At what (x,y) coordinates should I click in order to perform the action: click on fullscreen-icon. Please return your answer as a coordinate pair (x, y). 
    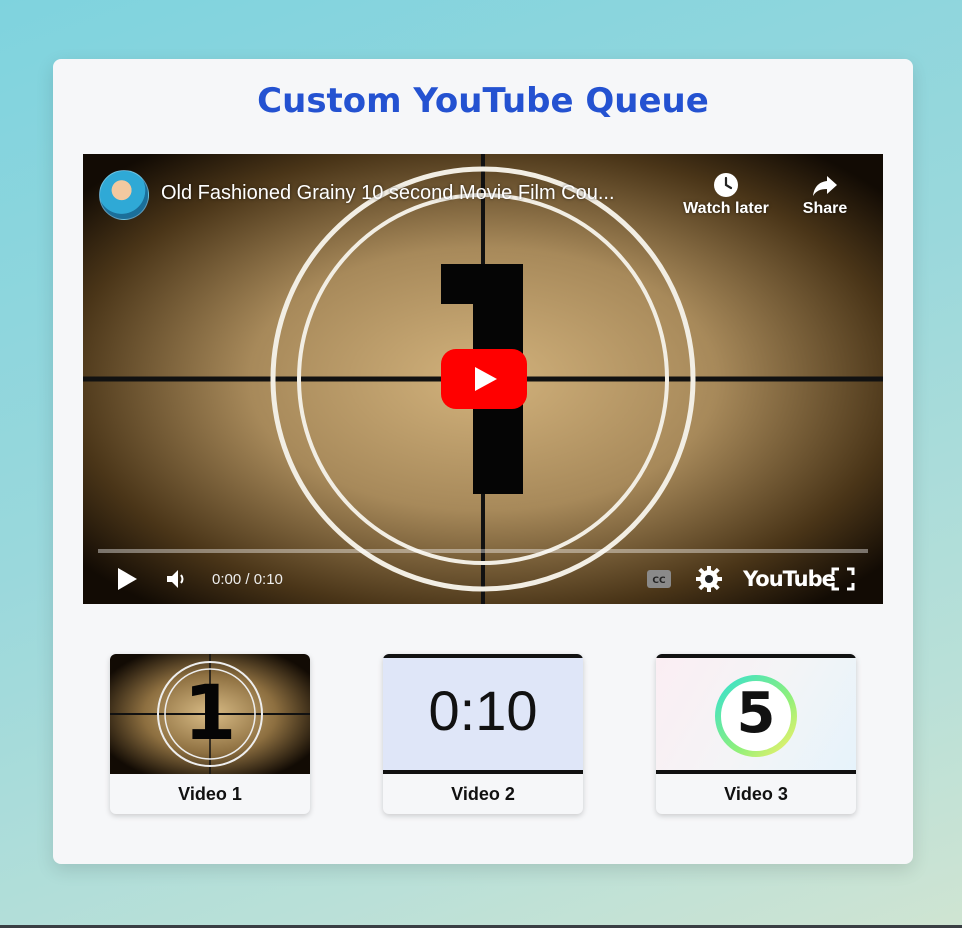
    Looking at the image, I should click on (843, 579).